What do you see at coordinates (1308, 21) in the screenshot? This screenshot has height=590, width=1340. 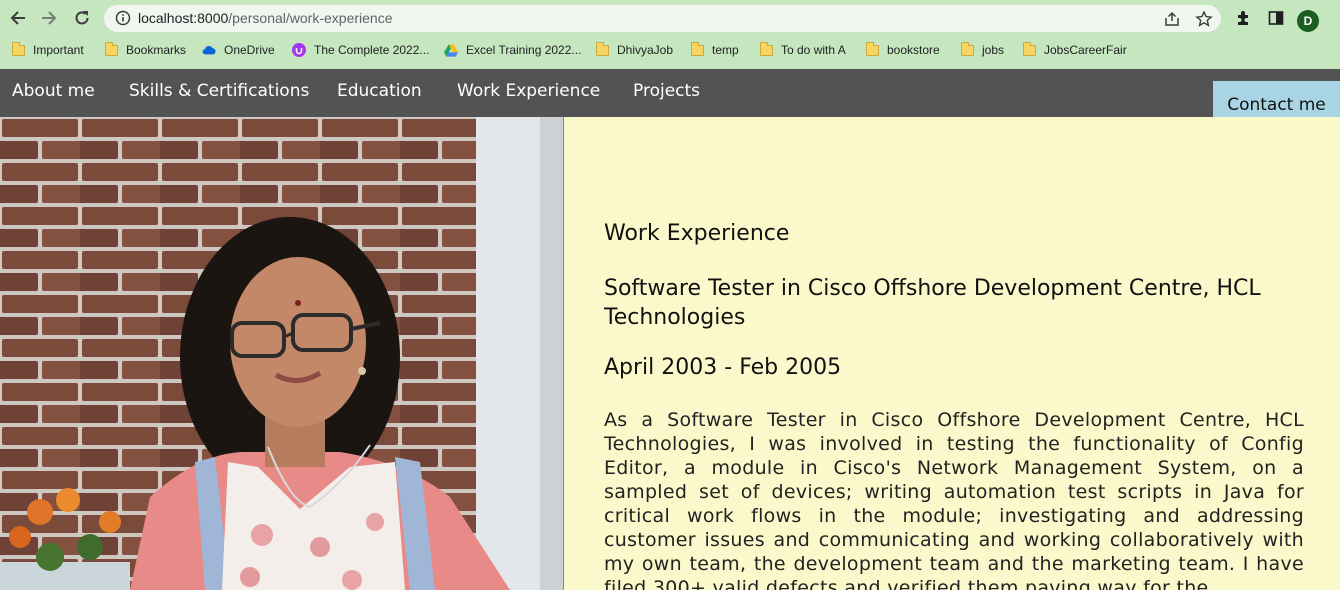 I see `profile-avatar: D` at bounding box center [1308, 21].